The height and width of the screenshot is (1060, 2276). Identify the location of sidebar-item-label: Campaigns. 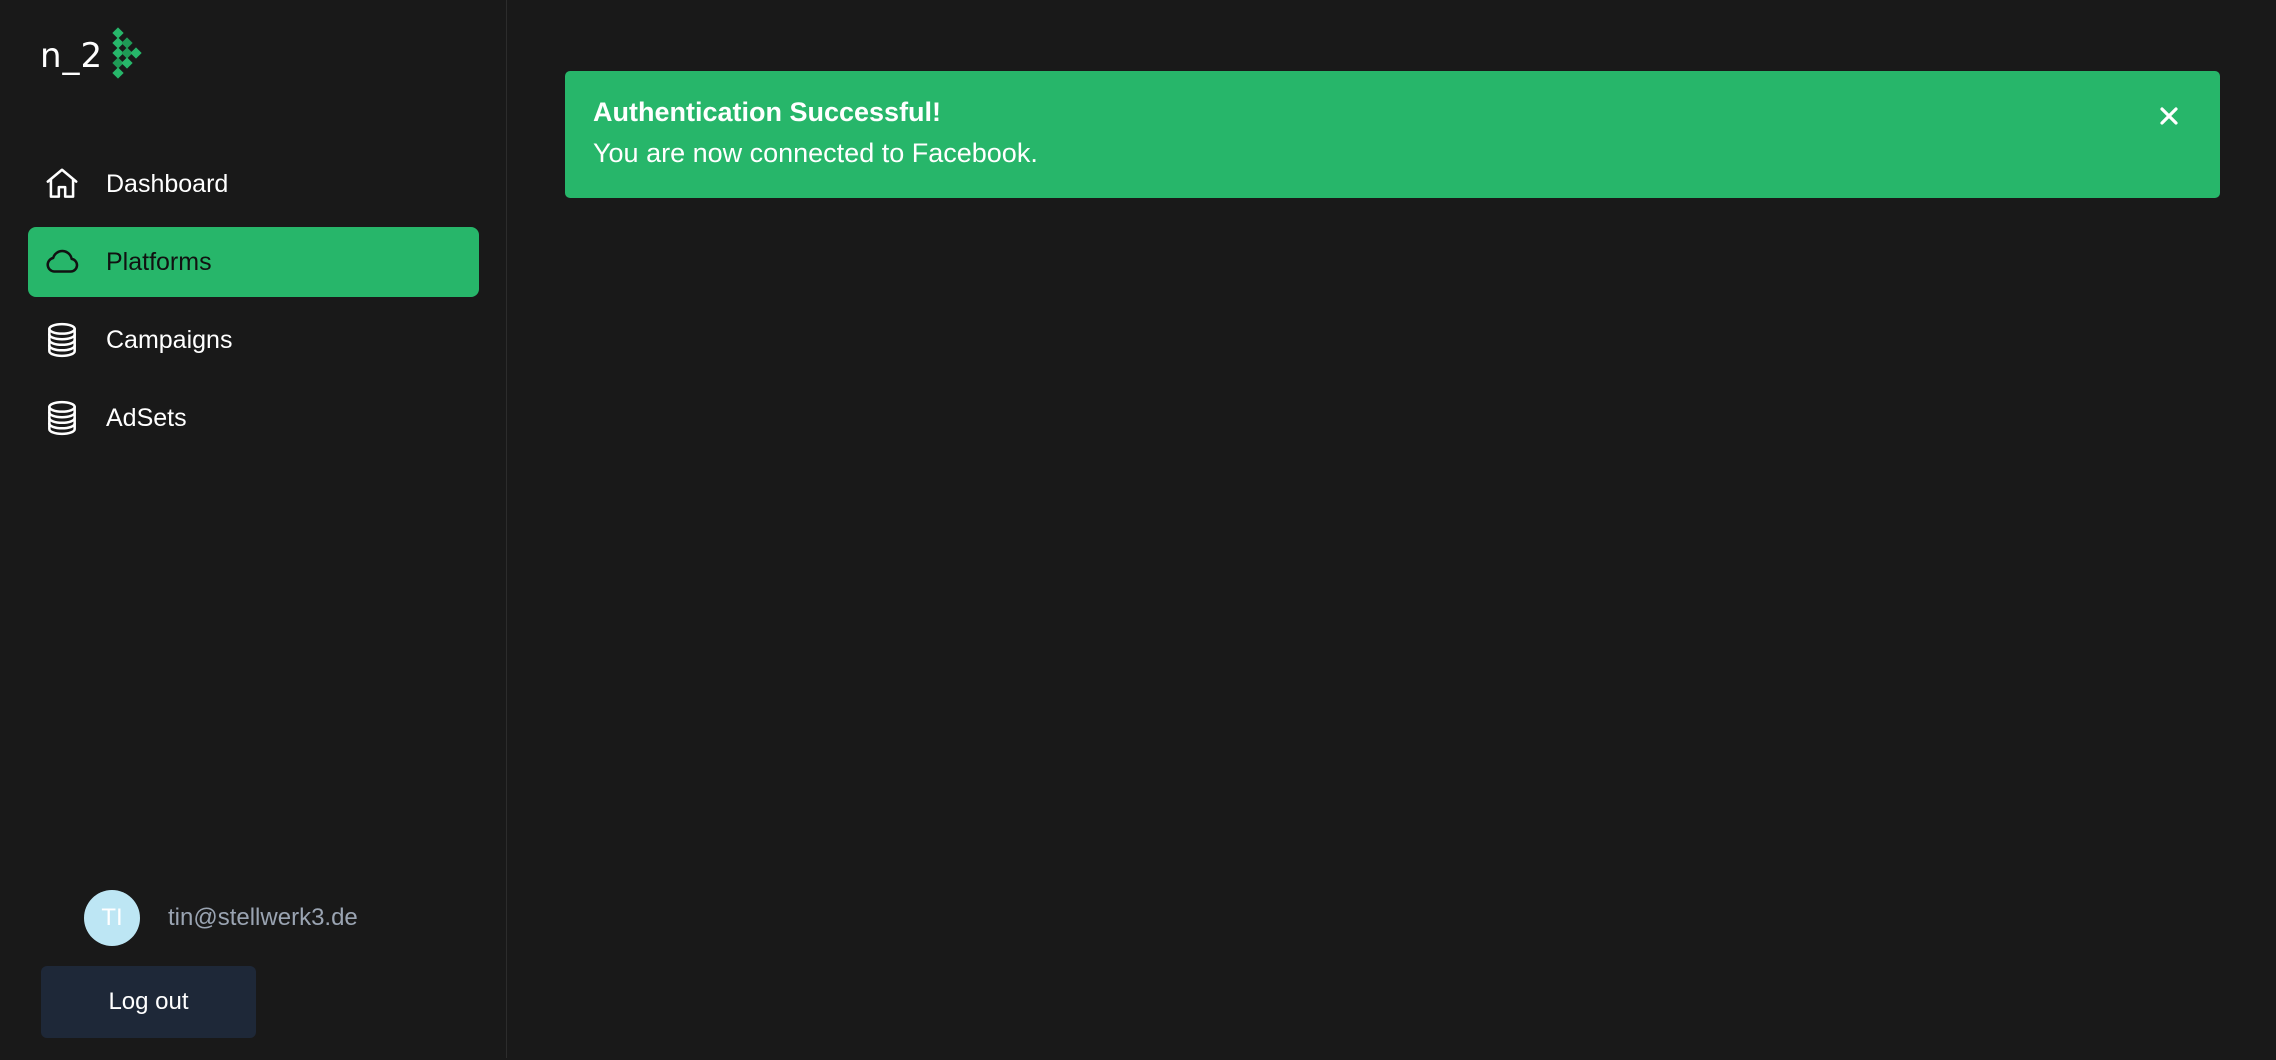
(169, 339).